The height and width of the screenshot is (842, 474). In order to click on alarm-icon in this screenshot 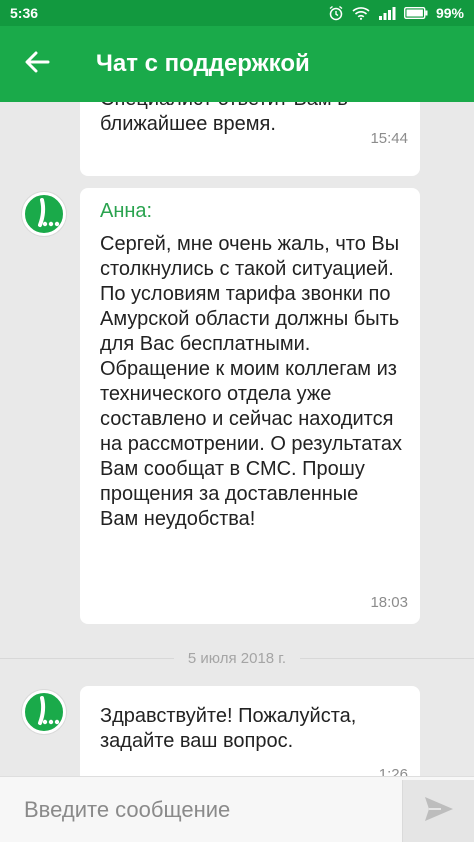, I will do `click(336, 13)`.